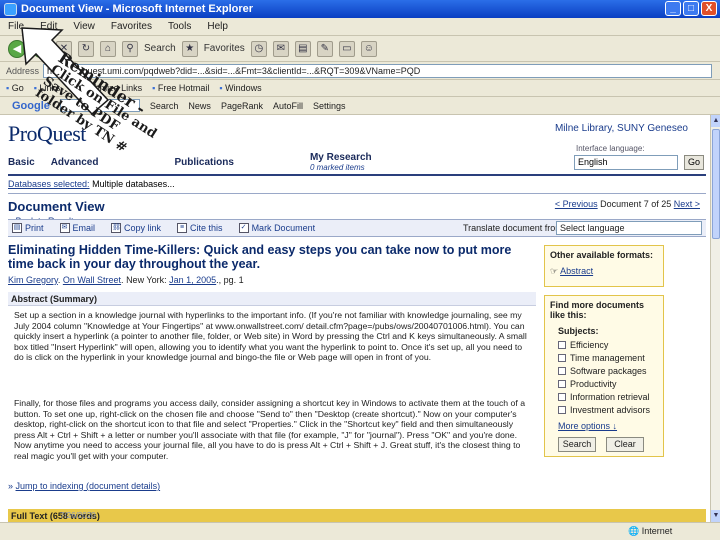  I want to click on window-controls: _ □ X, so click(691, 8).